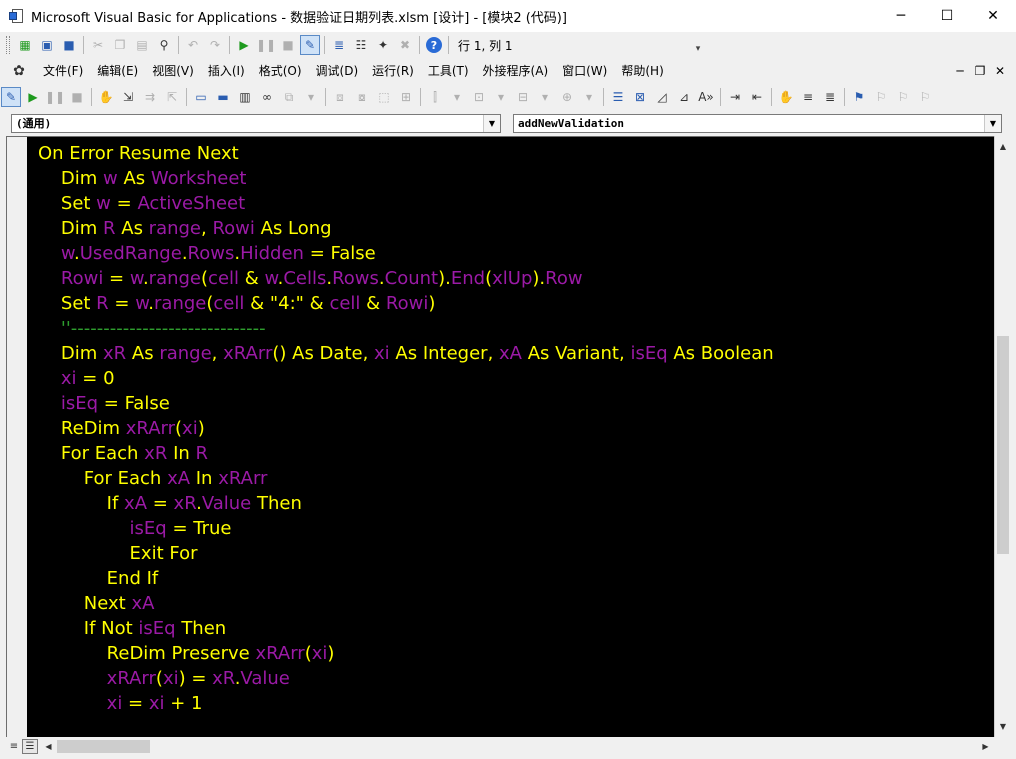 This screenshot has width=1016, height=759. What do you see at coordinates (435, 97) in the screenshot?
I see `align-icon: ⫿` at bounding box center [435, 97].